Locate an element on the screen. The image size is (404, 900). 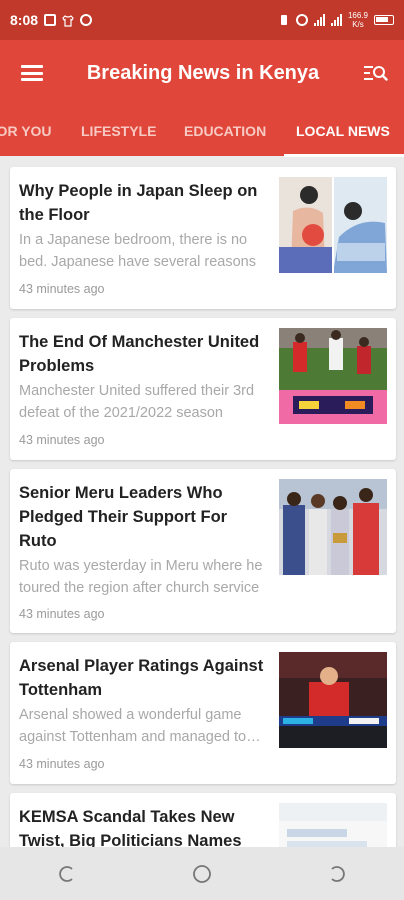
status-time: 8:08 is located at coordinates (24, 20).